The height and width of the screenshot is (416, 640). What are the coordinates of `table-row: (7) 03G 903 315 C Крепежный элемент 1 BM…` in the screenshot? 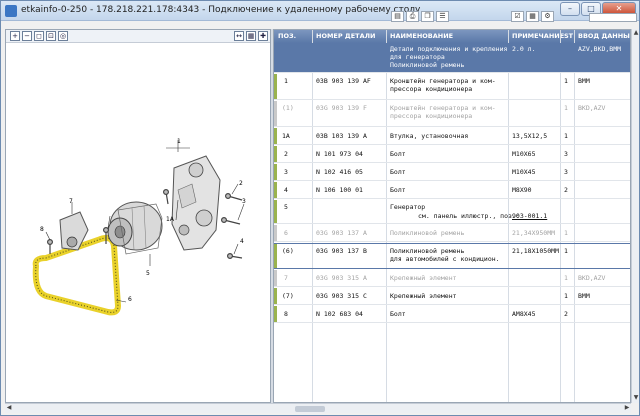 It's located at (452, 296).